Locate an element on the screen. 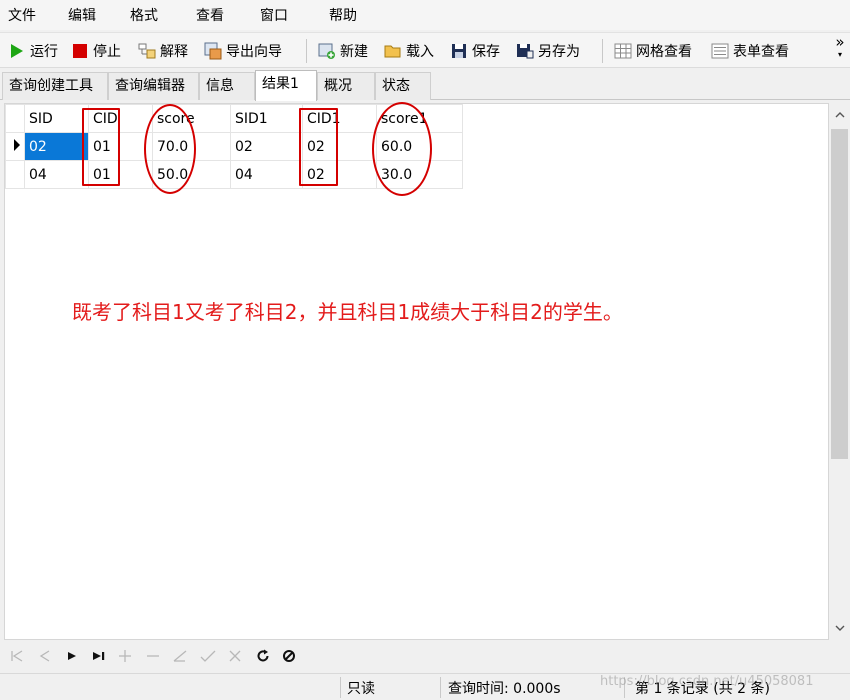 The width and height of the screenshot is (850, 700). save-label: 保存 is located at coordinates (486, 52).